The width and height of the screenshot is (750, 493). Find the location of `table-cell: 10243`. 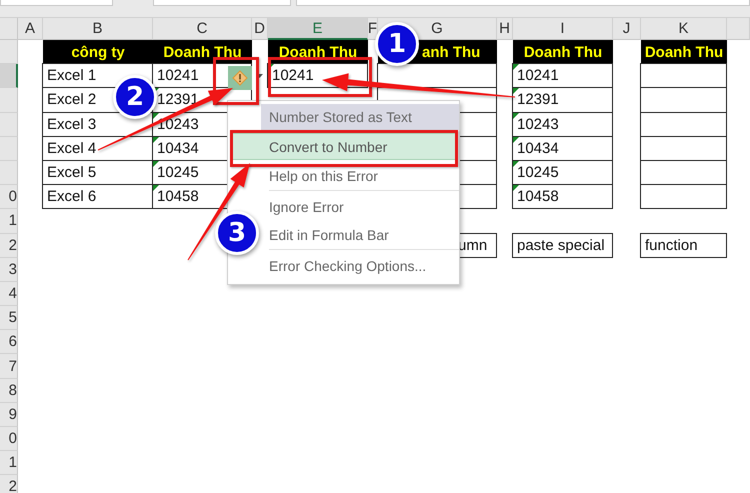

table-cell: 10243 is located at coordinates (562, 124).